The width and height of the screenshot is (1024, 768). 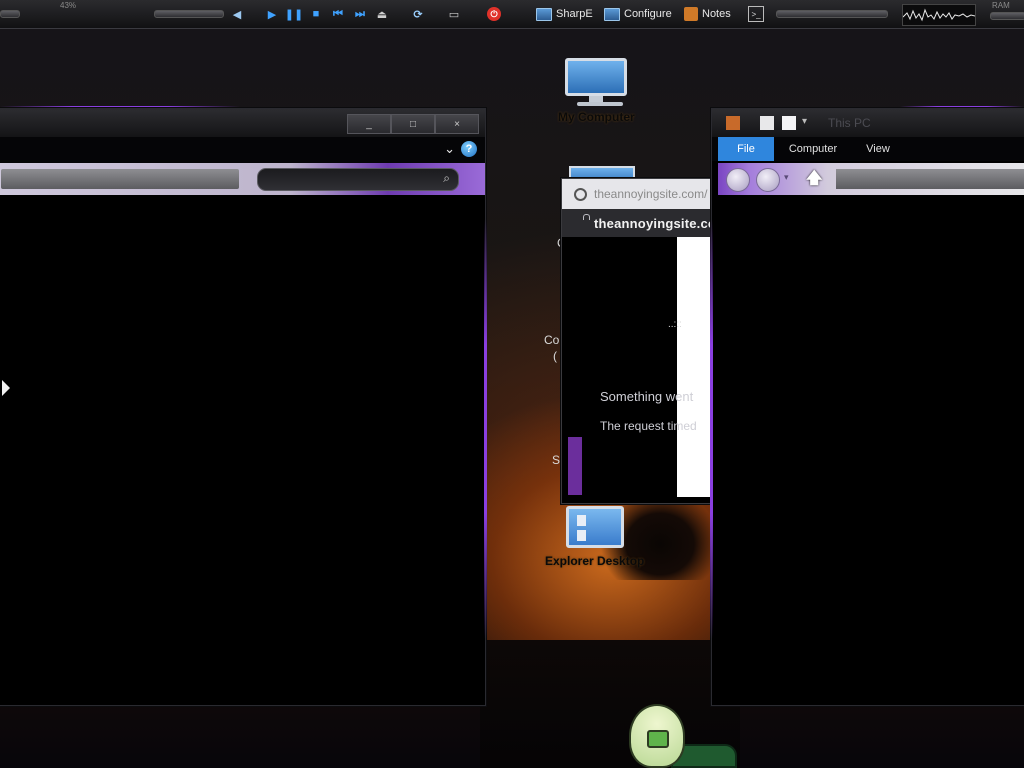 What do you see at coordinates (580, 194) in the screenshot?
I see `globe-icon` at bounding box center [580, 194].